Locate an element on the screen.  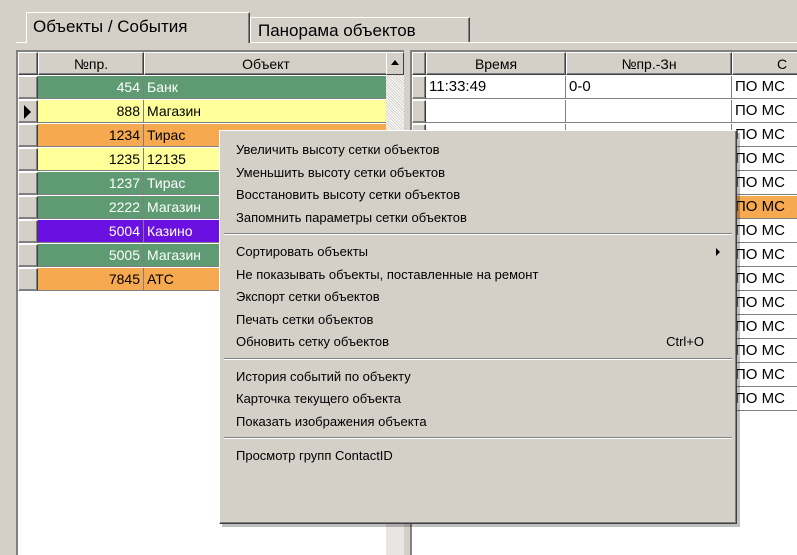
table-row: 11:33:49 0-0 ПО МС is located at coordinates (604, 88).